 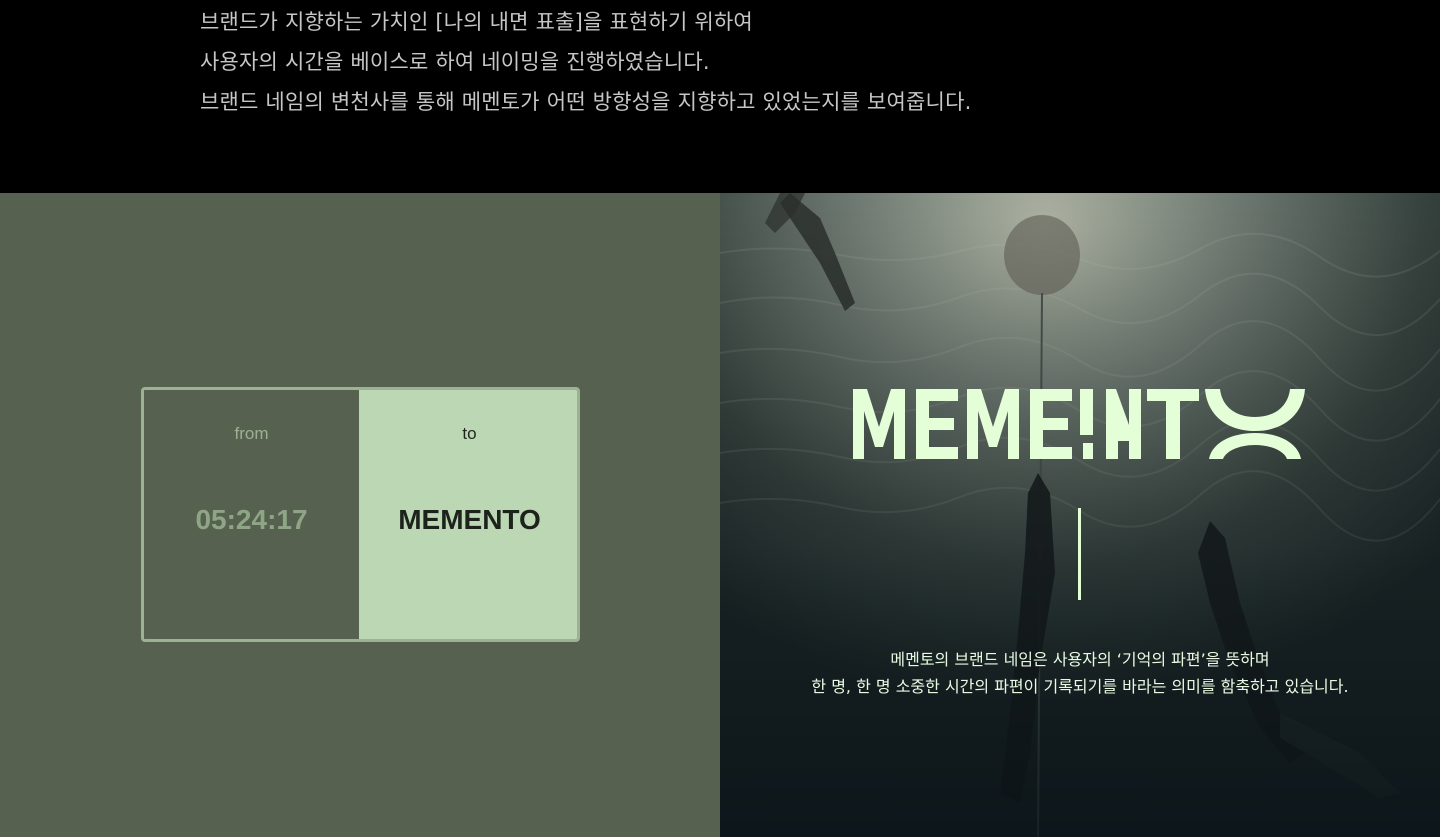 What do you see at coordinates (1079, 554) in the screenshot?
I see `logo-divider` at bounding box center [1079, 554].